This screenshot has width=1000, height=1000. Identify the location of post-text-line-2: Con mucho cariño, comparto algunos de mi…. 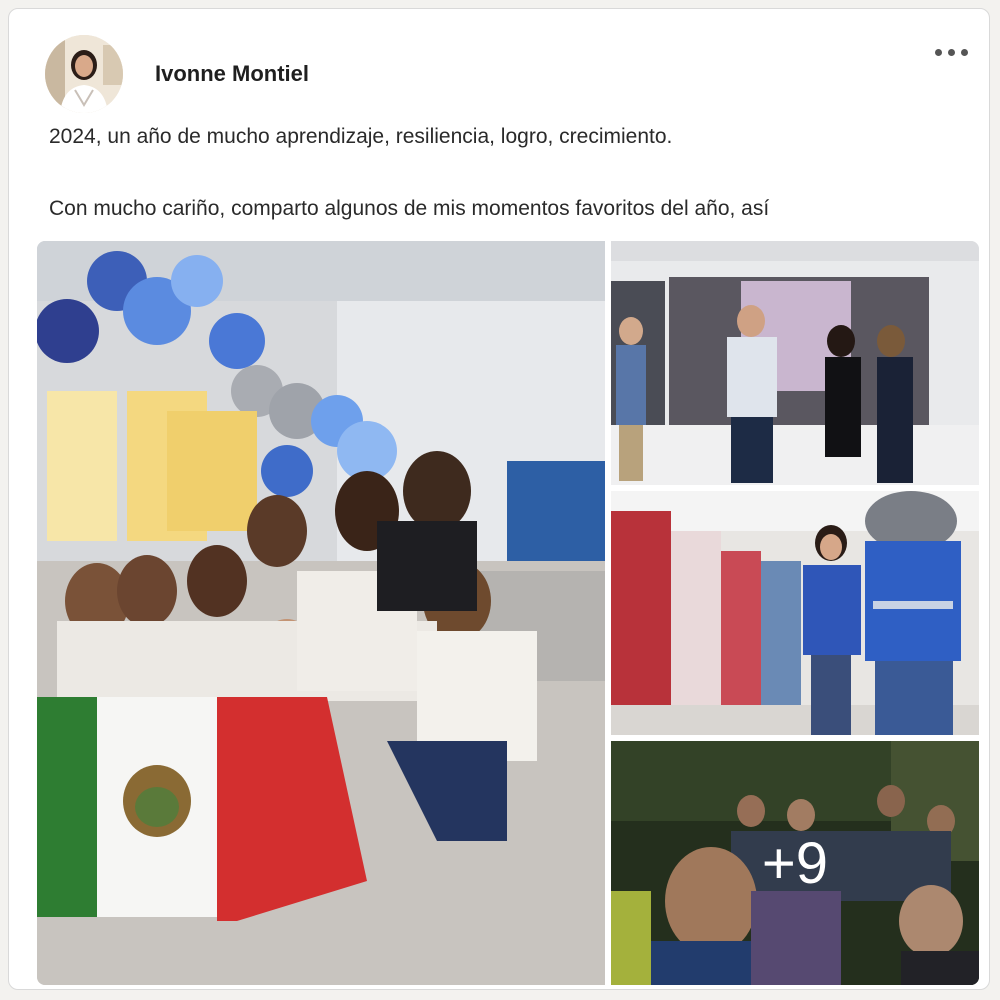
(409, 208).